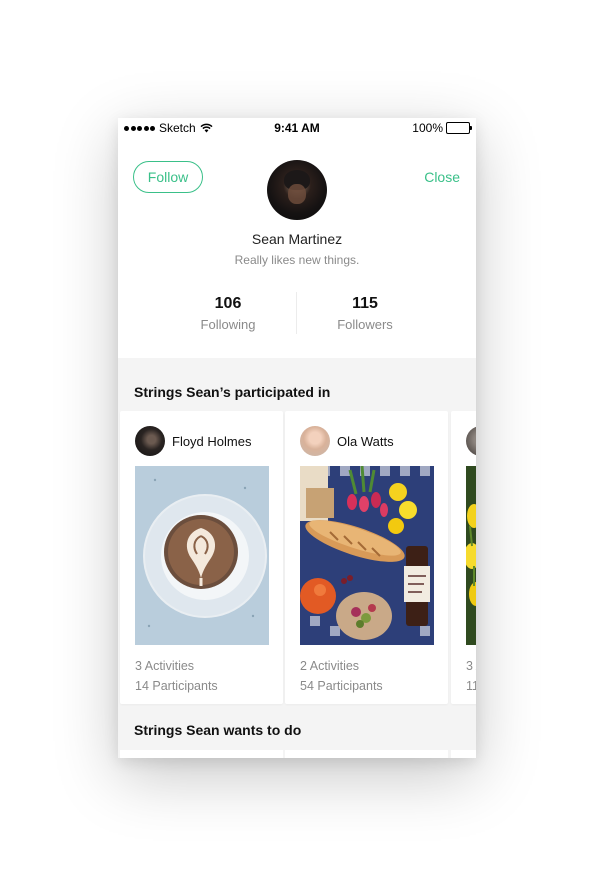 The image size is (594, 876). I want to click on activities-count: 2 Activities, so click(330, 666).